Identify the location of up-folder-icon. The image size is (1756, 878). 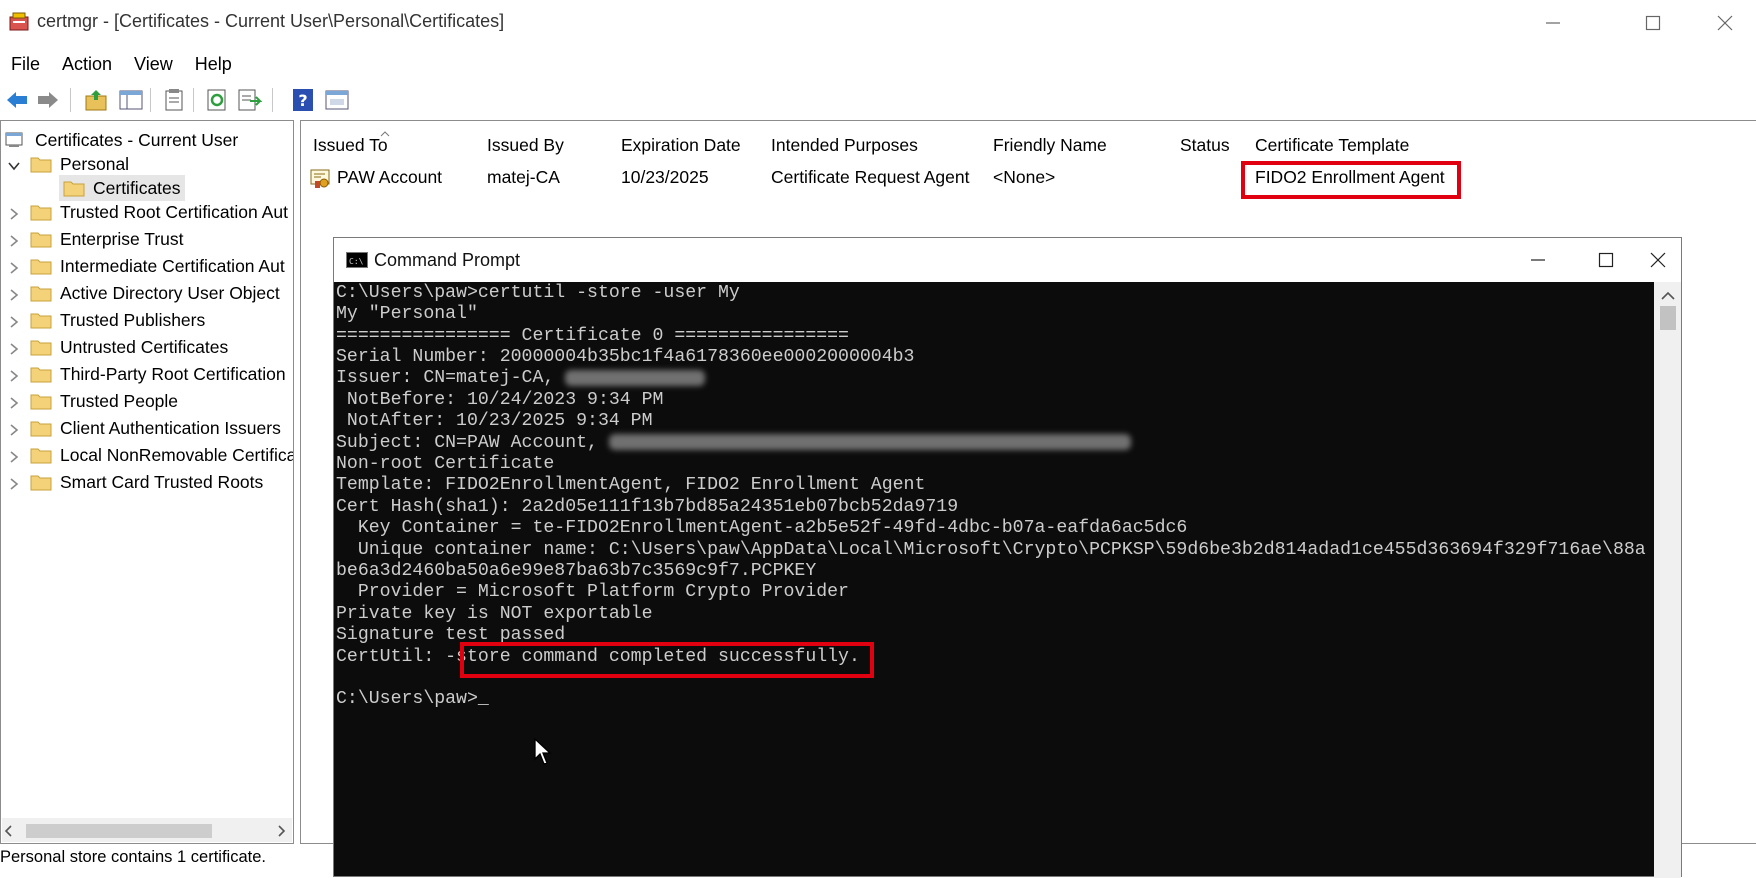
(96, 100).